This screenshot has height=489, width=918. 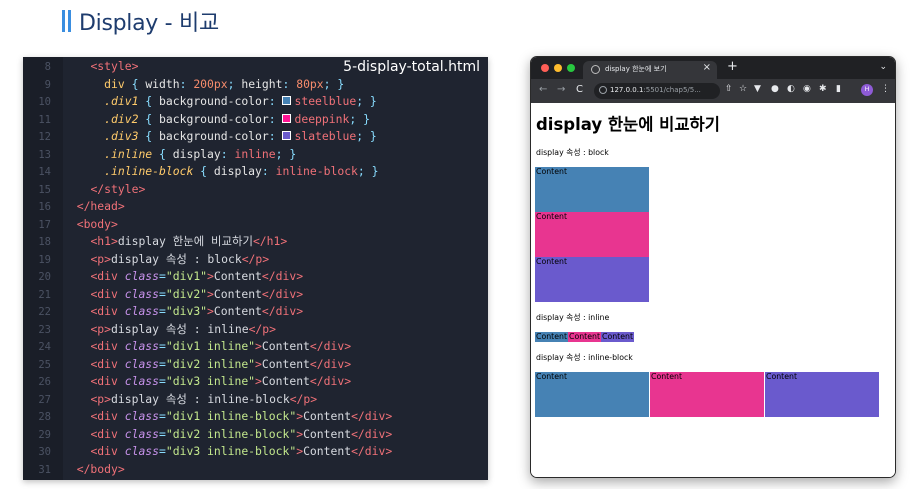 What do you see at coordinates (543, 89) in the screenshot?
I see `back-button: ←` at bounding box center [543, 89].